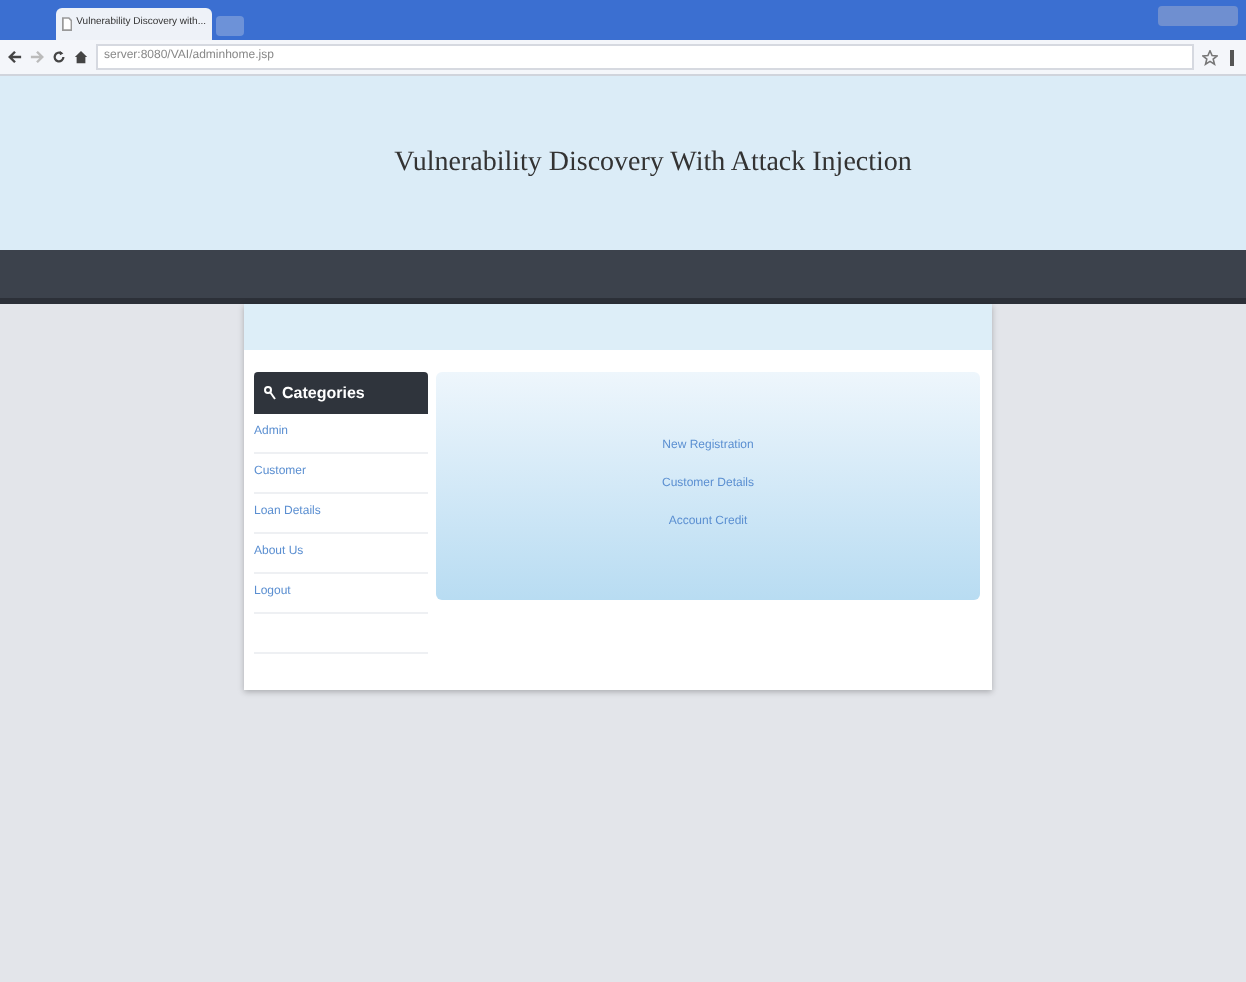  I want to click on star-icon, so click(1210, 57).